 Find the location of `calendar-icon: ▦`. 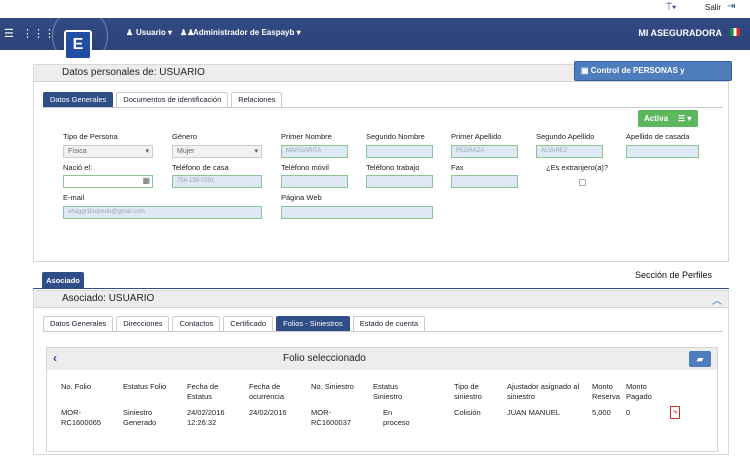

calendar-icon: ▦ is located at coordinates (146, 180).